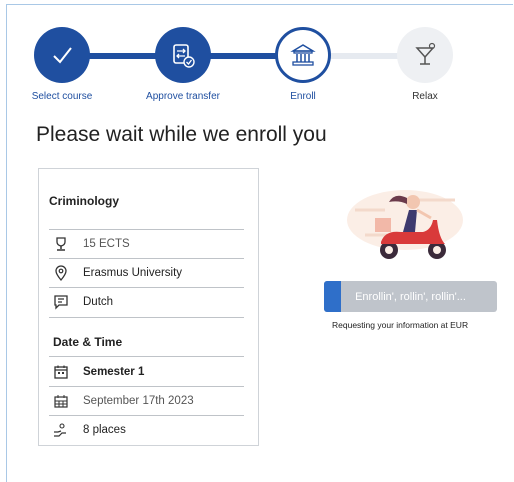 This screenshot has height=482, width=514. What do you see at coordinates (98, 302) in the screenshot?
I see `language-label: Dutch` at bounding box center [98, 302].